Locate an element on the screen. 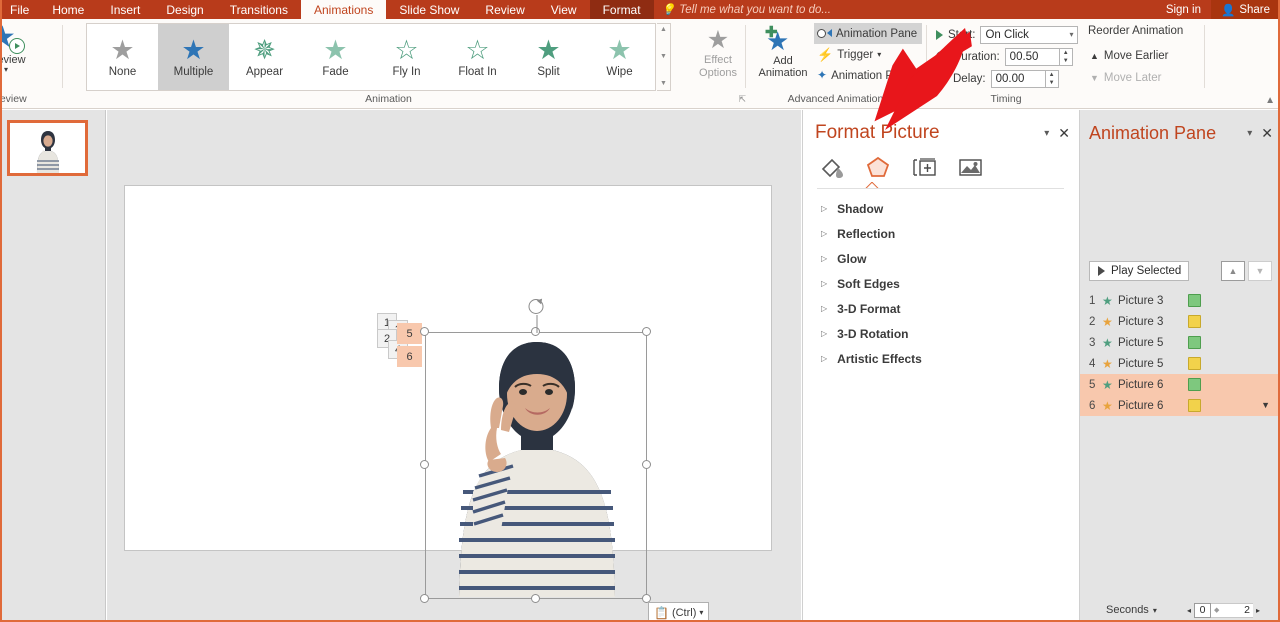 The width and height of the screenshot is (1280, 622). delay-stepper: 00.00 ▲ ▼ is located at coordinates (1024, 78).